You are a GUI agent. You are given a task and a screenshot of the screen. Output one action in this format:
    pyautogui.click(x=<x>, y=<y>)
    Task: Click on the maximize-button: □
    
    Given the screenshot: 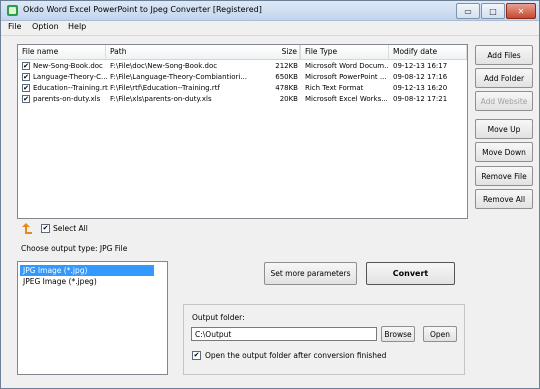 What is the action you would take?
    pyautogui.click(x=493, y=11)
    